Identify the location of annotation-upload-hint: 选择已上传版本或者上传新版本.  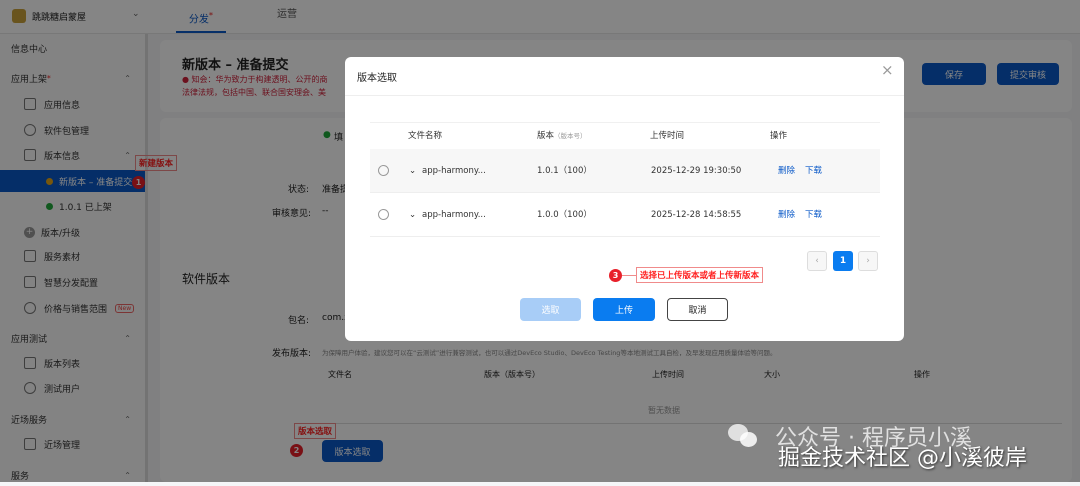
(700, 275).